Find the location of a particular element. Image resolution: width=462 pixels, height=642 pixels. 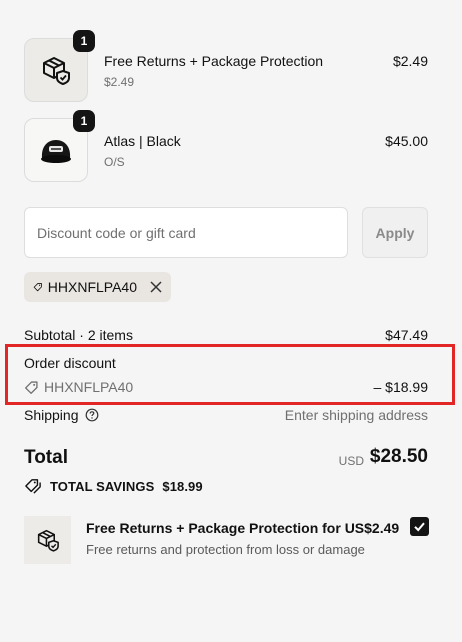

discount-code-row: HHXNFLPA40 – $18.99 is located at coordinates (226, 388).